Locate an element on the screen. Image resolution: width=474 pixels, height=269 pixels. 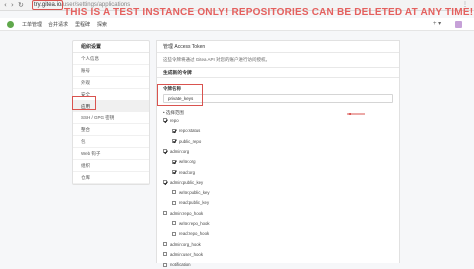
sidebar-item: 仓库 is located at coordinates (111, 178).